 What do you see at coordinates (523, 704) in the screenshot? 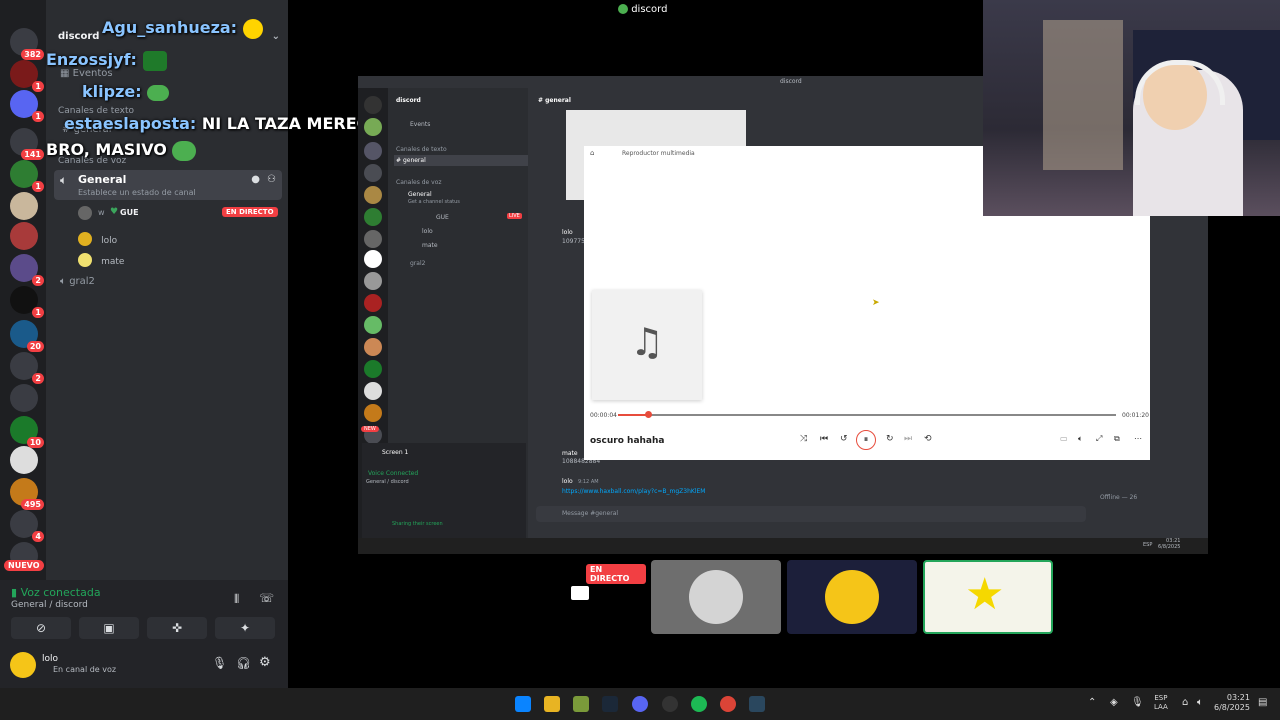
I see `start-icon` at bounding box center [523, 704].